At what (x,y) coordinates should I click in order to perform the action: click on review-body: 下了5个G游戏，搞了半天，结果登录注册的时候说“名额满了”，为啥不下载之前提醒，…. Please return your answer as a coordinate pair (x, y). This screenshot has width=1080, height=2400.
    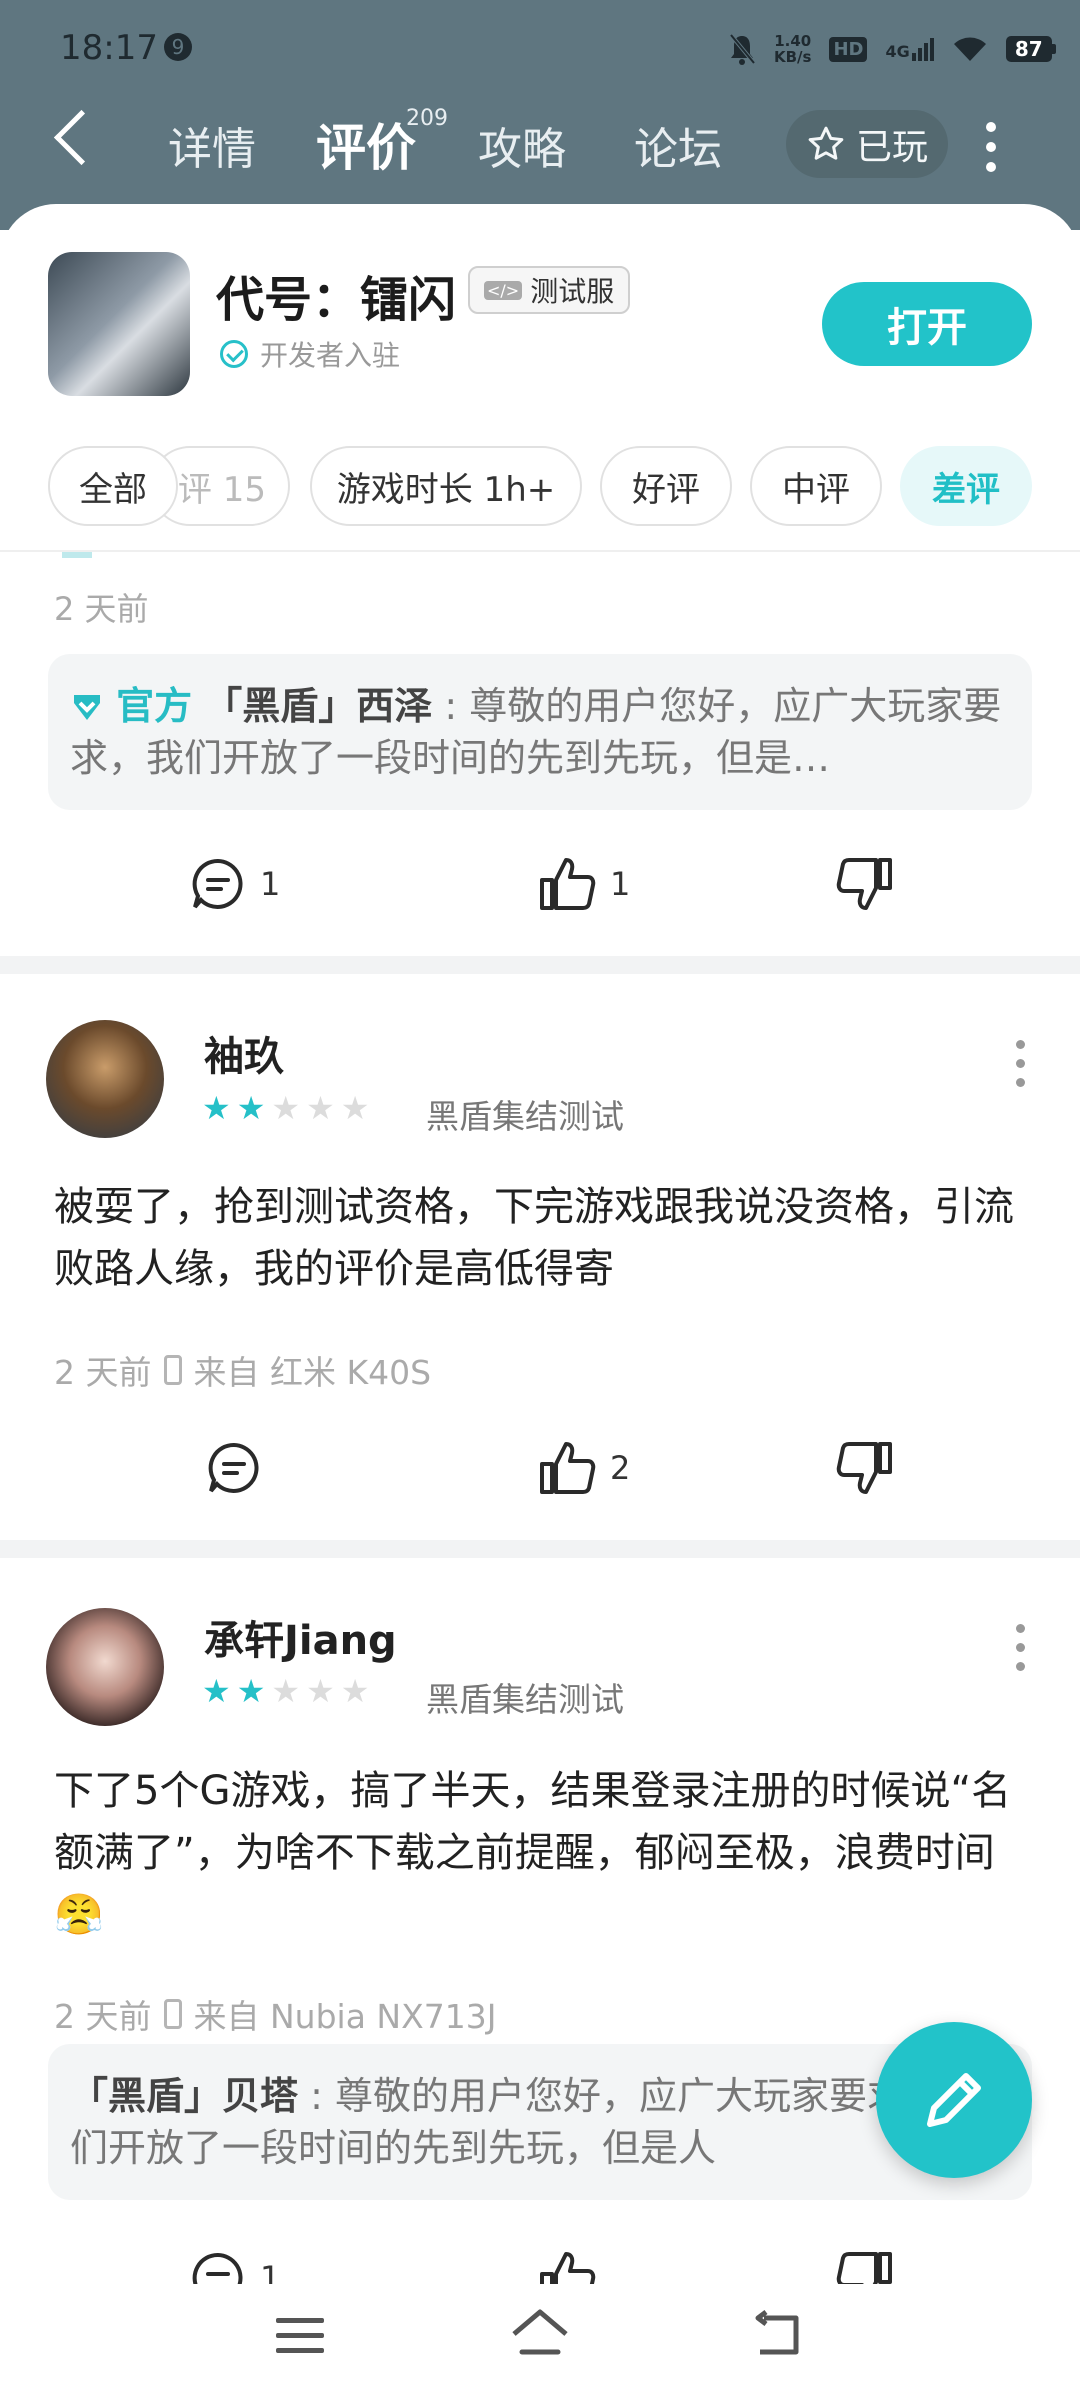
    Looking at the image, I should click on (533, 1853).